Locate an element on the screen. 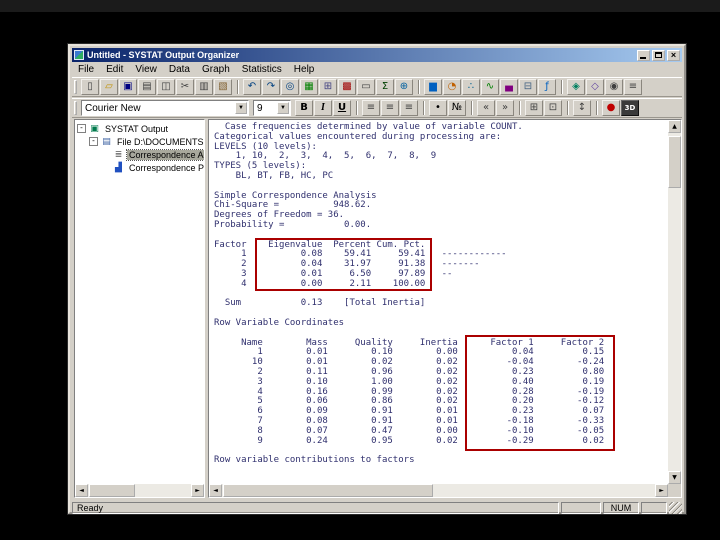  data-editor-button: ⊞ is located at coordinates (328, 87).